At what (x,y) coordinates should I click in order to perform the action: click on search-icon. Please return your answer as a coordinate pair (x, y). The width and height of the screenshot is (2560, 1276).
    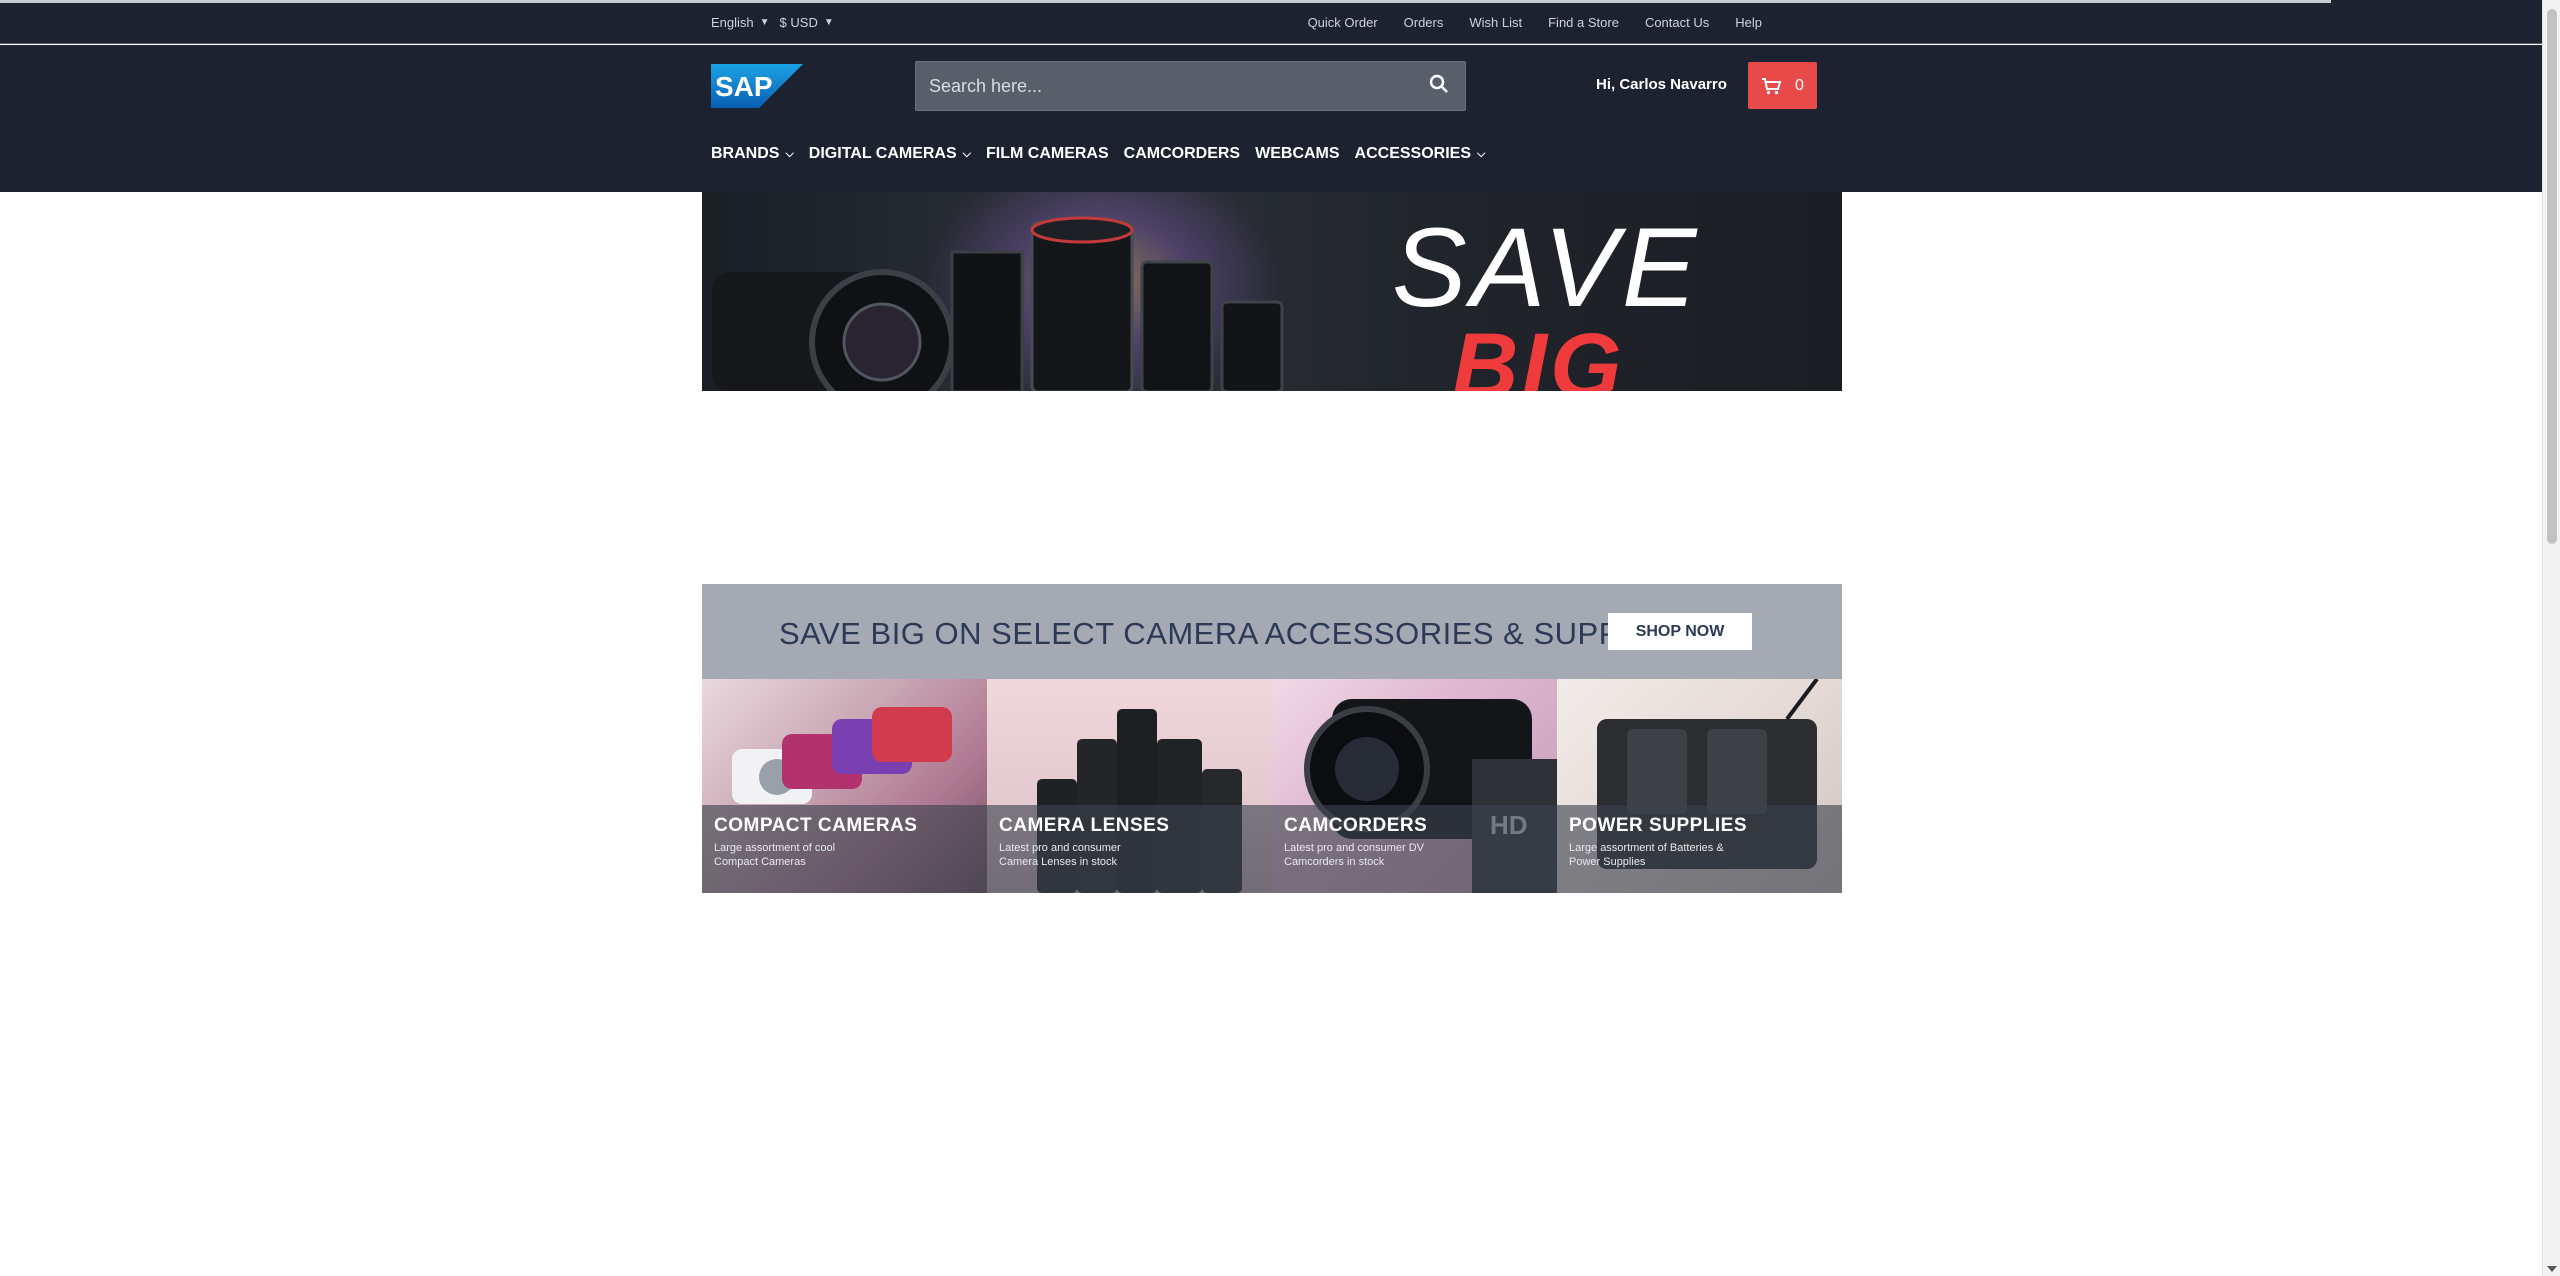
    Looking at the image, I should click on (1438, 83).